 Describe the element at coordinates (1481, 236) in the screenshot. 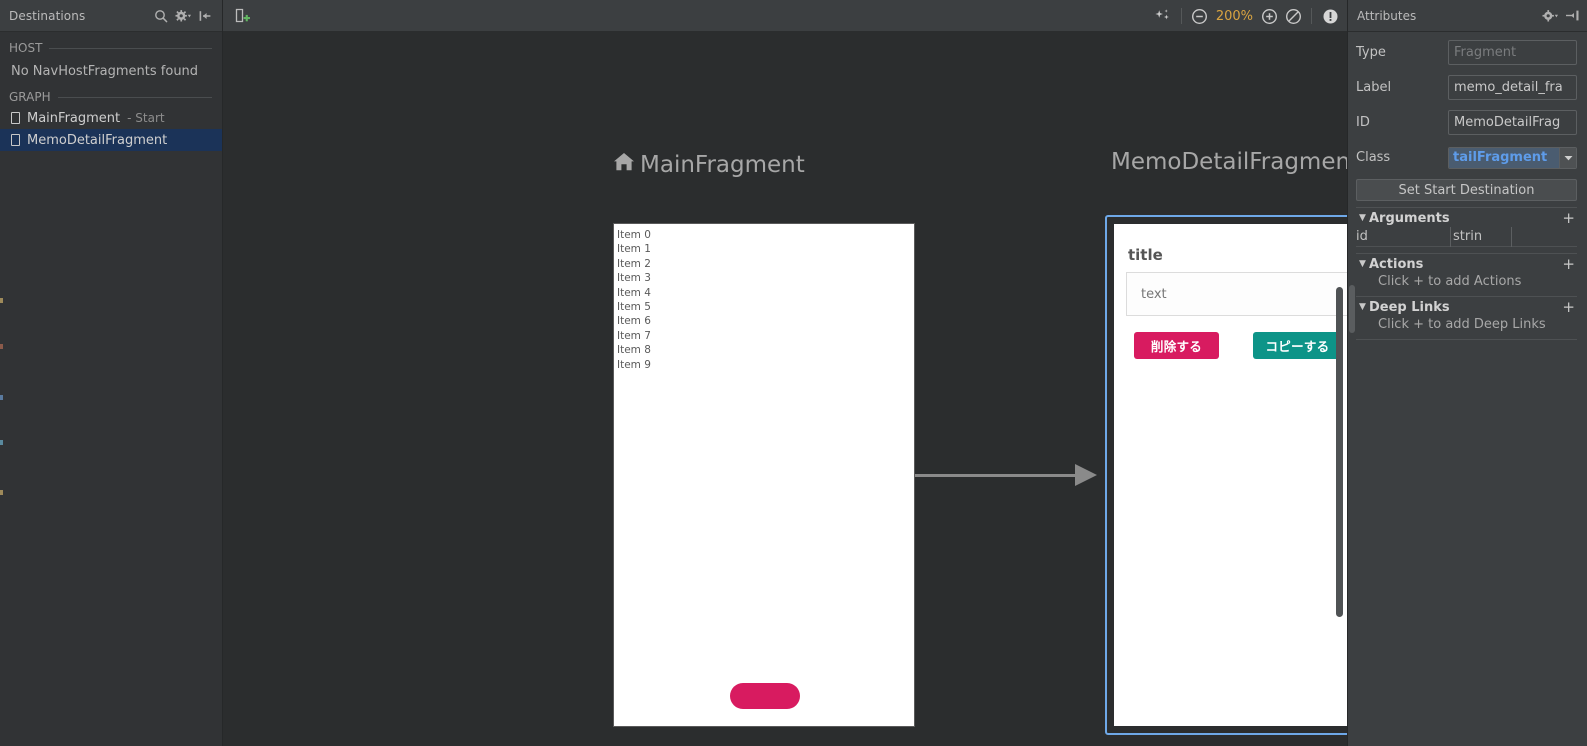

I see `argument-type: strin` at that location.